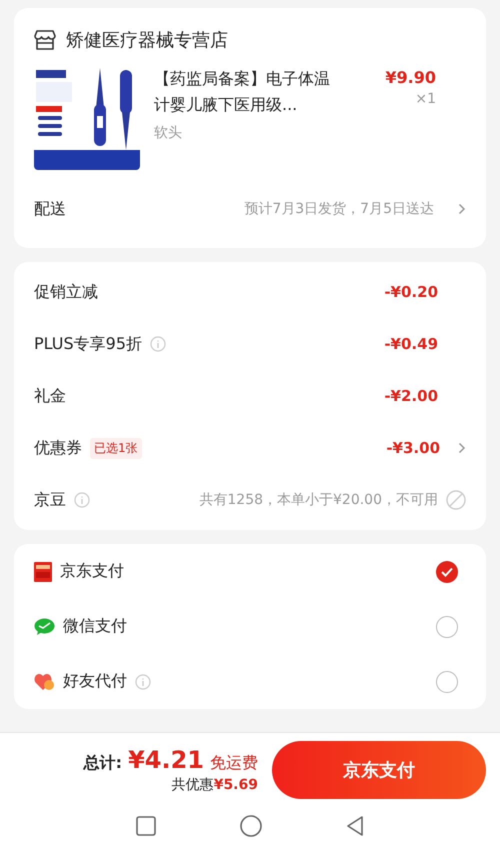 Image resolution: width=500 pixels, height=861 pixels. What do you see at coordinates (95, 626) in the screenshot?
I see `payment-method-name: 微信支付` at bounding box center [95, 626].